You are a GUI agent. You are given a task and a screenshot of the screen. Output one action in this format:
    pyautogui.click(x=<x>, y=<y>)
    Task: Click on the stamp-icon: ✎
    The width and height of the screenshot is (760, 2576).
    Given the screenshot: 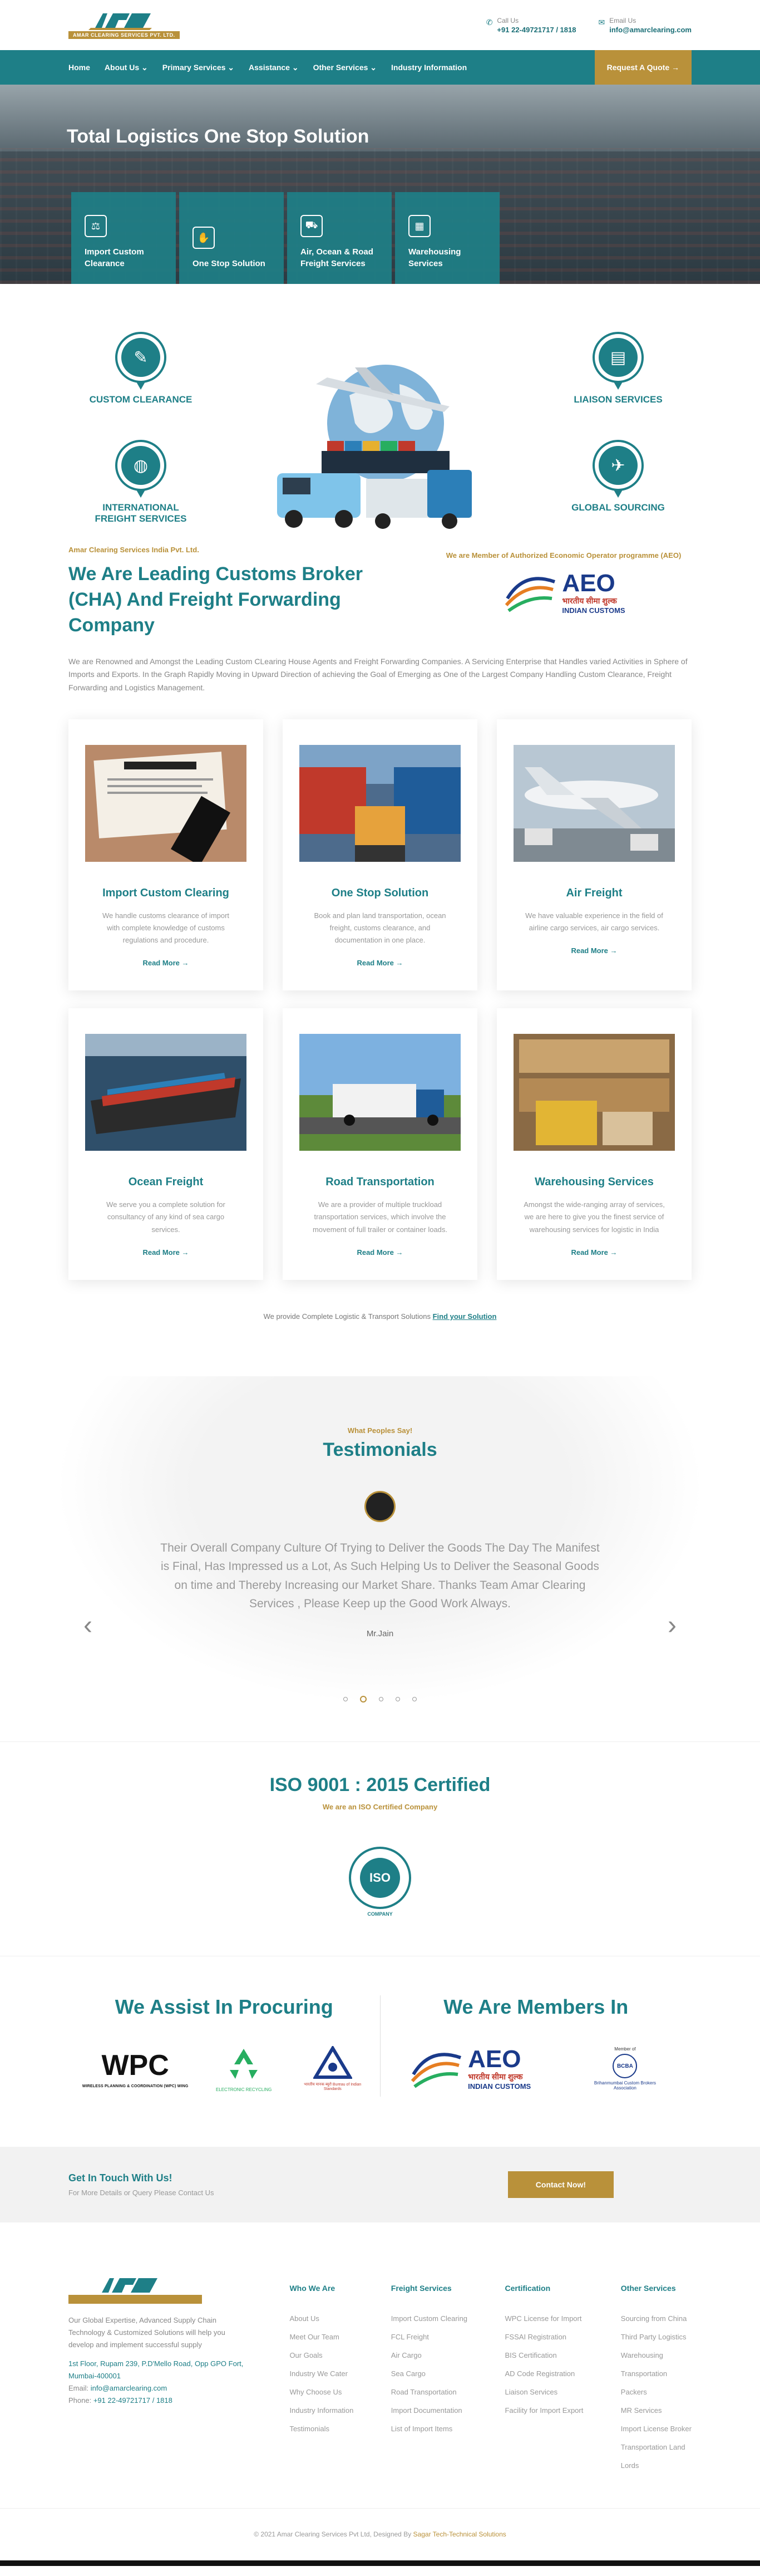 What is the action you would take?
    pyautogui.click(x=140, y=357)
    